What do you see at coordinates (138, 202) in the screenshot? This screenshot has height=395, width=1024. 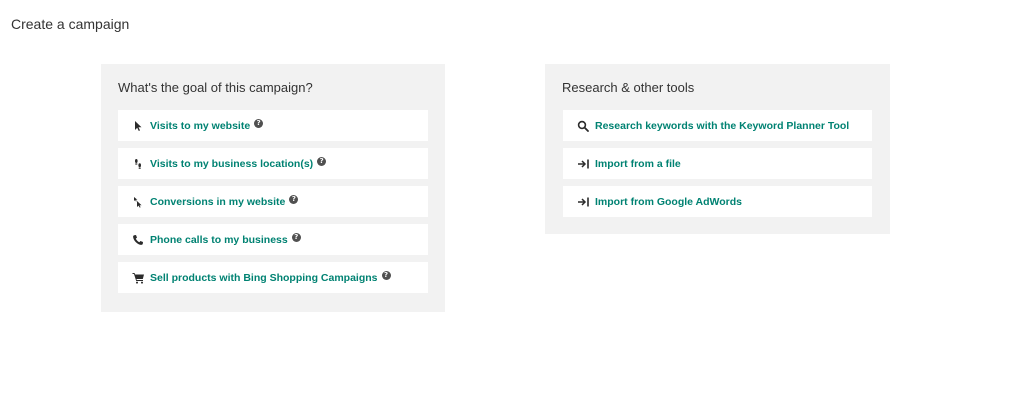 I see `conversion-cursor-icon` at bounding box center [138, 202].